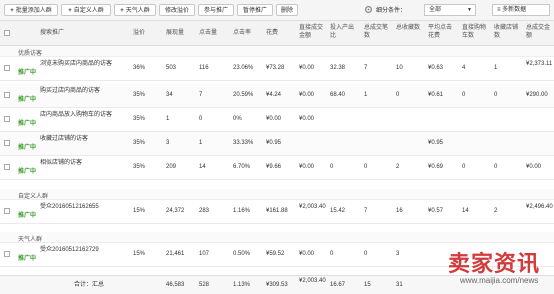  What do you see at coordinates (237, 119) in the screenshot?
I see `cell-ctr: 0%` at bounding box center [237, 119].